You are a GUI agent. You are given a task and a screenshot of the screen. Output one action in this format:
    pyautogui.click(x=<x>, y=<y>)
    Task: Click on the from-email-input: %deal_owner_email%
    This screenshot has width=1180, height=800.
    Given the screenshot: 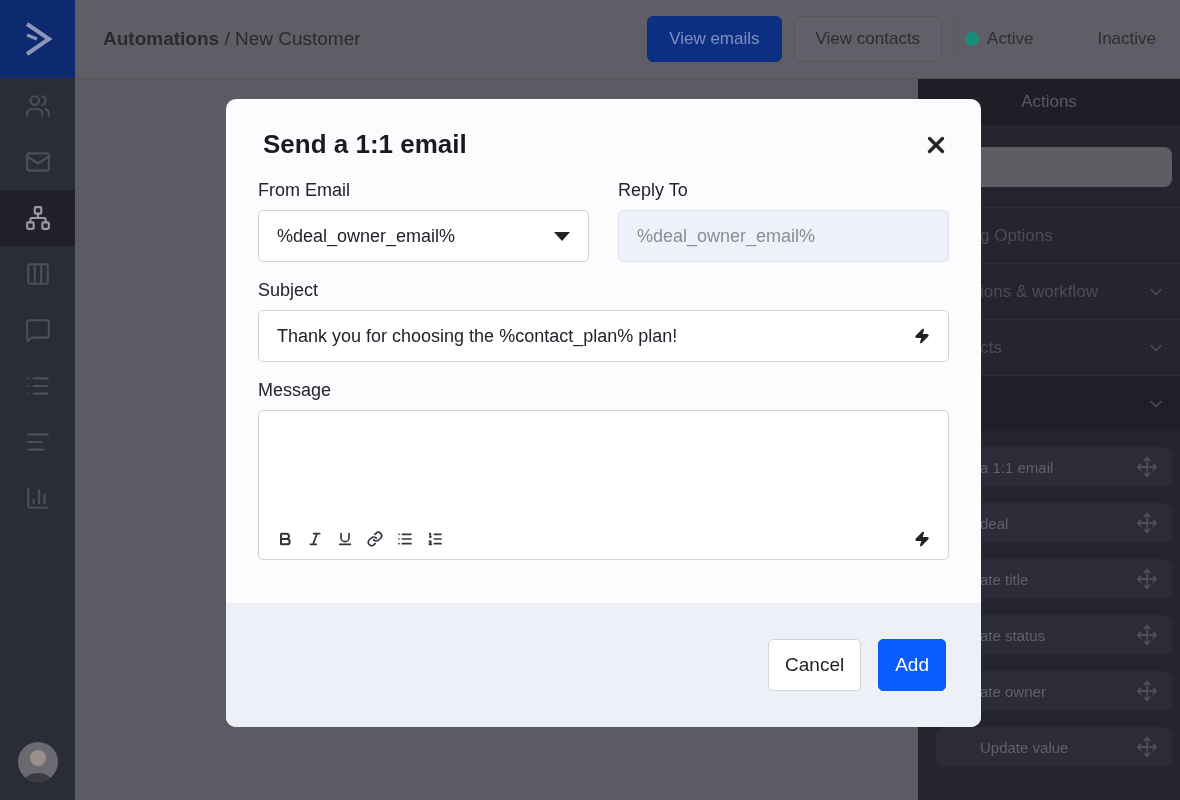 What is the action you would take?
    pyautogui.click(x=415, y=236)
    